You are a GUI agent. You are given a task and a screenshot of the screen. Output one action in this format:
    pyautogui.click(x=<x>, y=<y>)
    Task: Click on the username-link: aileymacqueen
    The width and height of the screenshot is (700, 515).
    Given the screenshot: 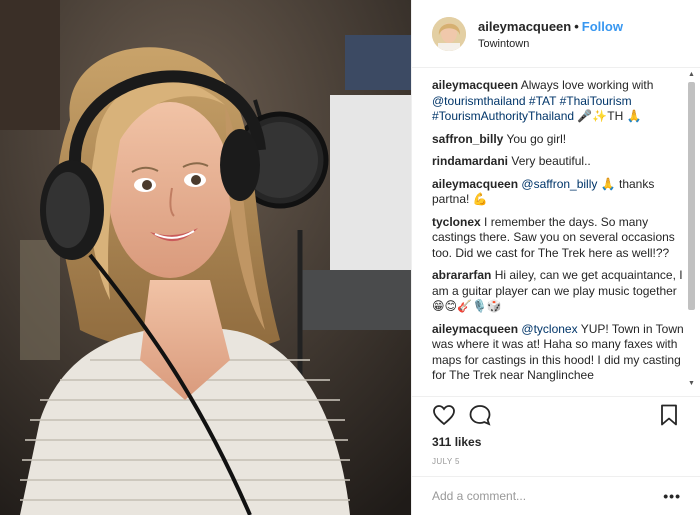 What is the action you would take?
    pyautogui.click(x=524, y=26)
    